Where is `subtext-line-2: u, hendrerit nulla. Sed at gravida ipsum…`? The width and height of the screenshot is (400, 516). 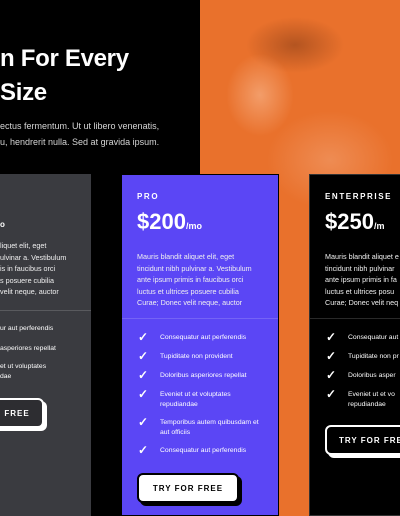 subtext-line-2: u, hendrerit nulla. Sed at gravida ipsum… is located at coordinates (80, 142).